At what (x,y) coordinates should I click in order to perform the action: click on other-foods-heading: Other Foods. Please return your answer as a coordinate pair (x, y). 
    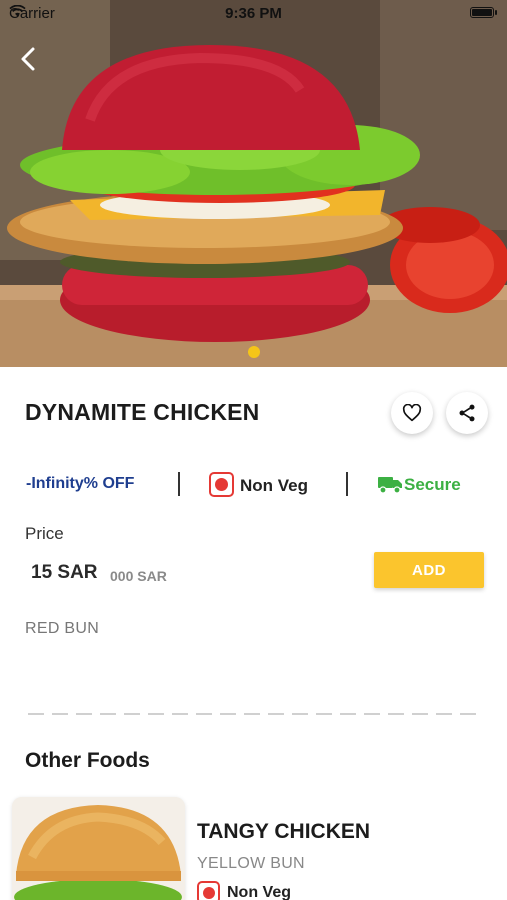
    Looking at the image, I should click on (87, 760).